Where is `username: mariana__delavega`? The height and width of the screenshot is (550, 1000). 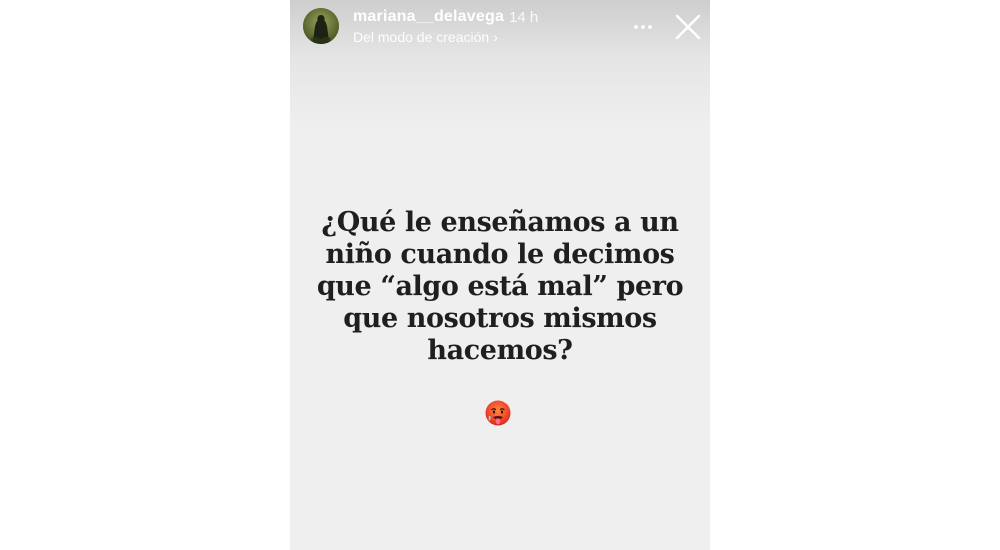 username: mariana__delavega is located at coordinates (428, 17).